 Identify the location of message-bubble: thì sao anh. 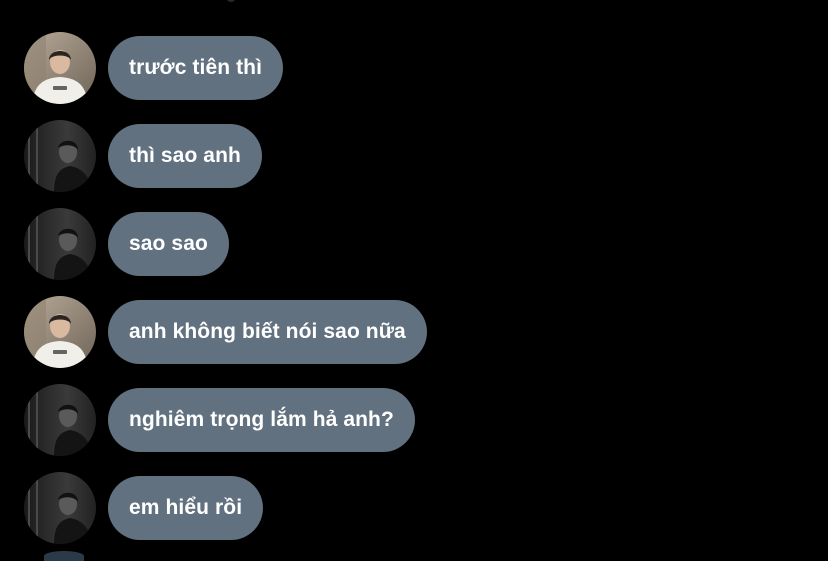
(185, 156).